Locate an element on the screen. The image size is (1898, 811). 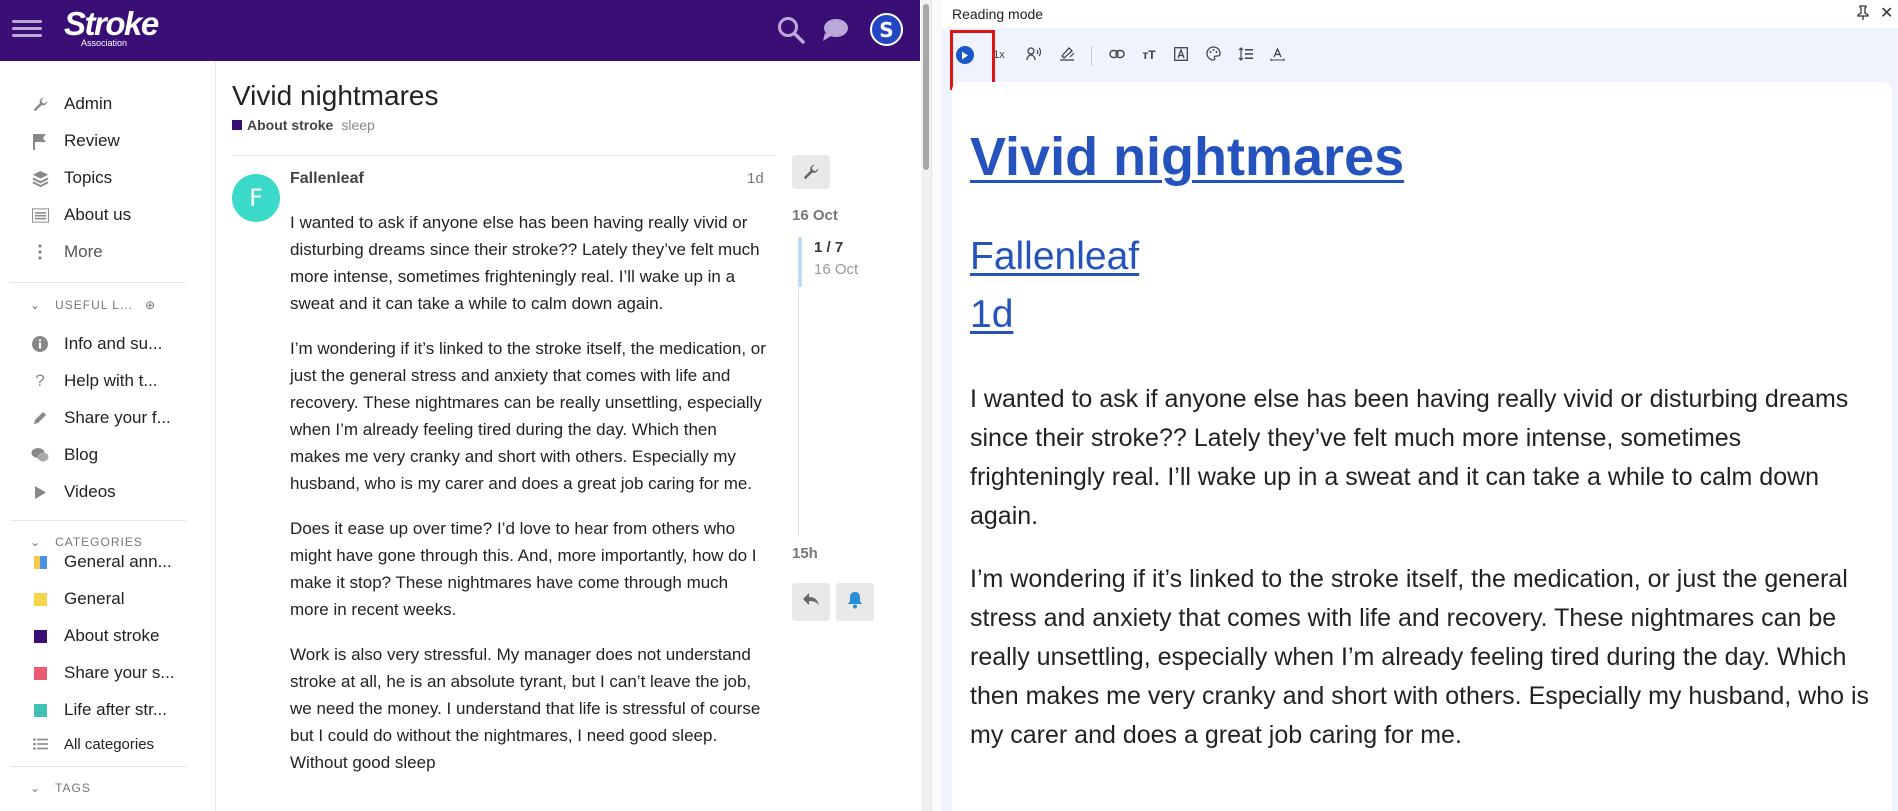
reading-age-link: 1d is located at coordinates (991, 315).